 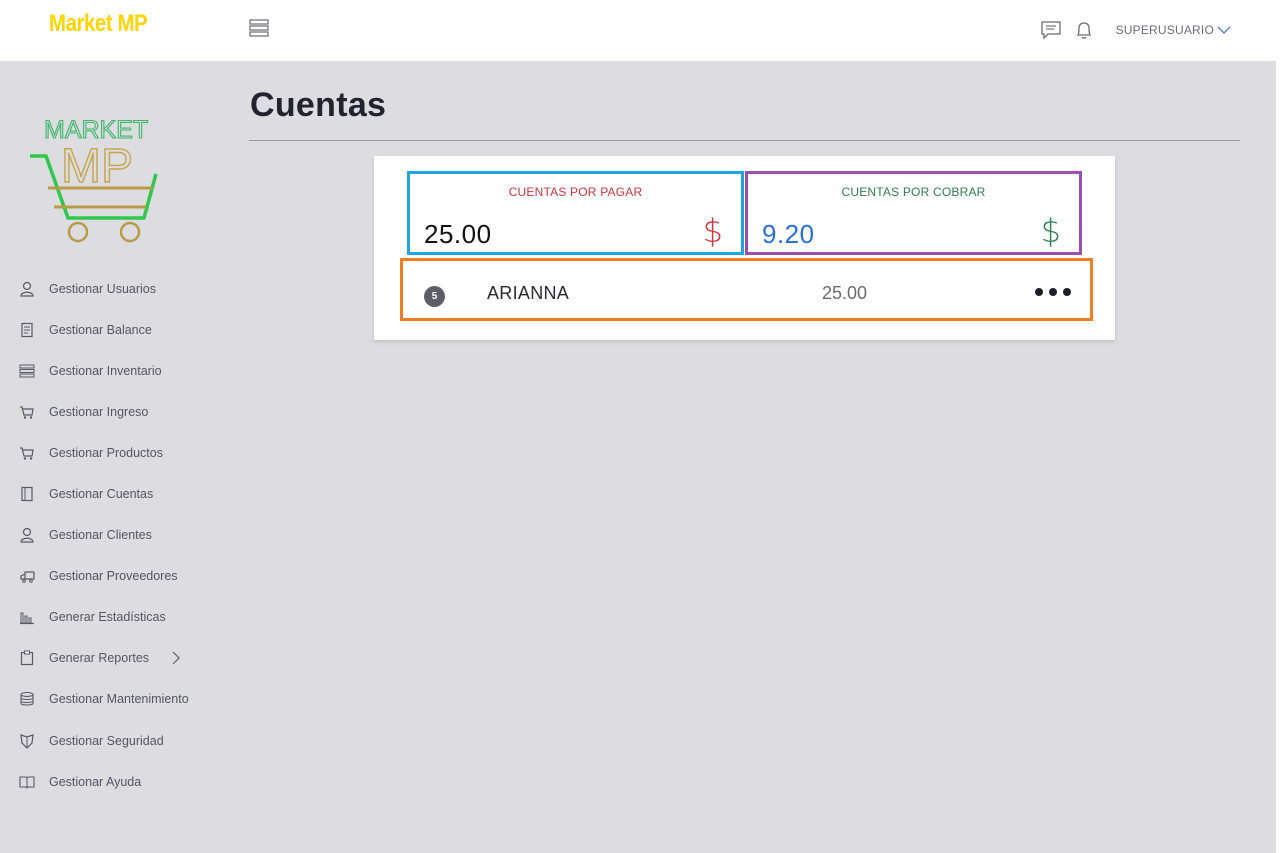 I want to click on sidebar-item-reportes: Generar Reportes, so click(x=120, y=658).